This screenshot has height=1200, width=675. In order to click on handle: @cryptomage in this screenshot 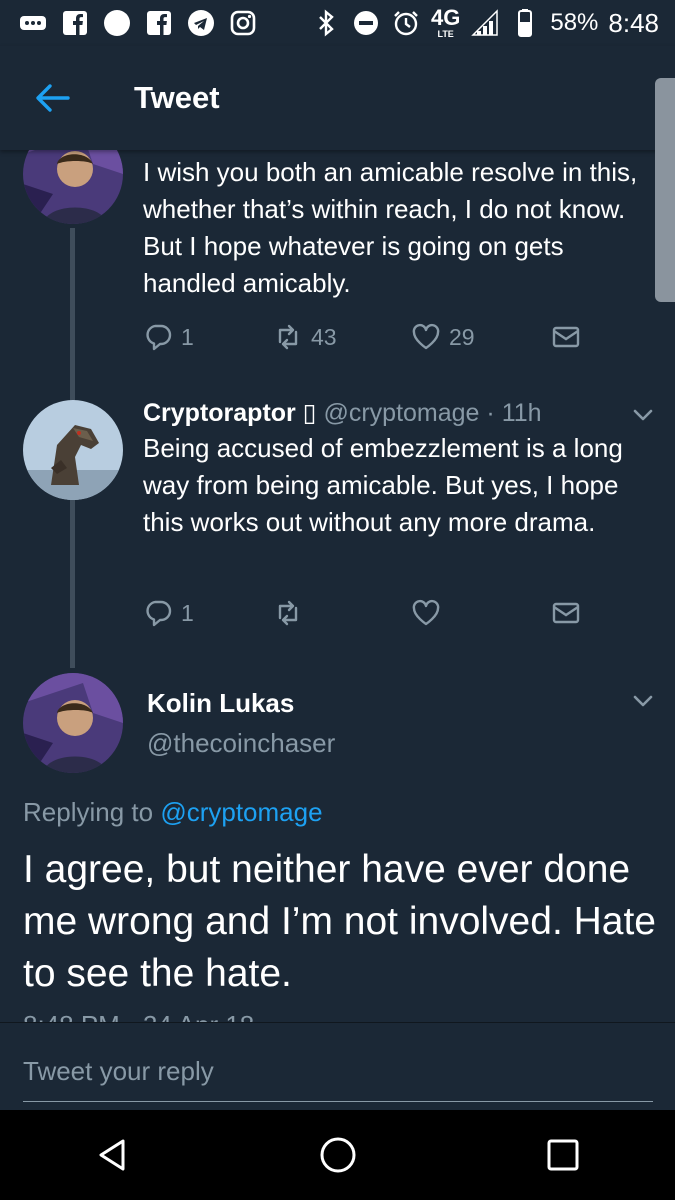, I will do `click(401, 413)`.